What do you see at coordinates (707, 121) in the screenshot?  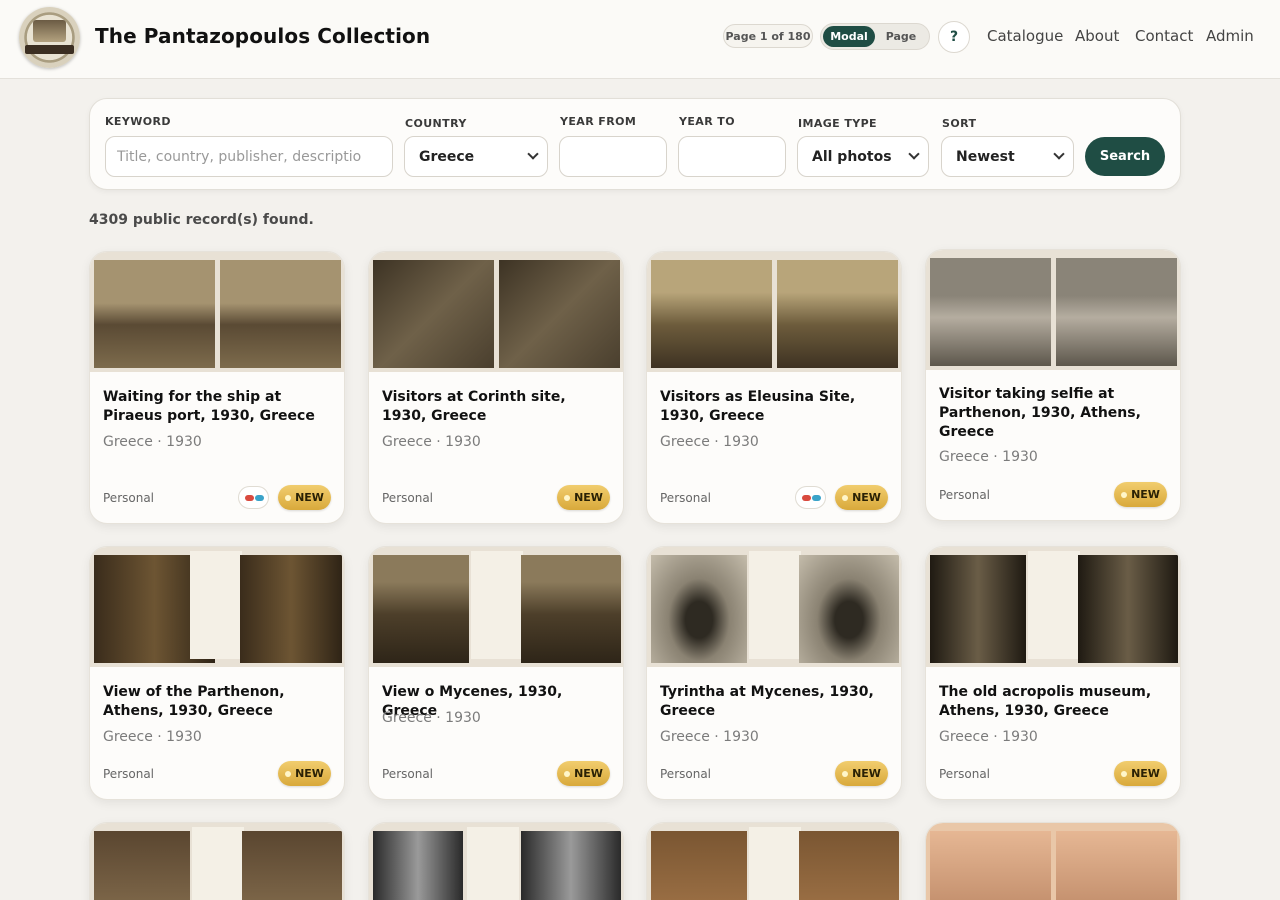 I see `year-to-label: YEAR TO` at bounding box center [707, 121].